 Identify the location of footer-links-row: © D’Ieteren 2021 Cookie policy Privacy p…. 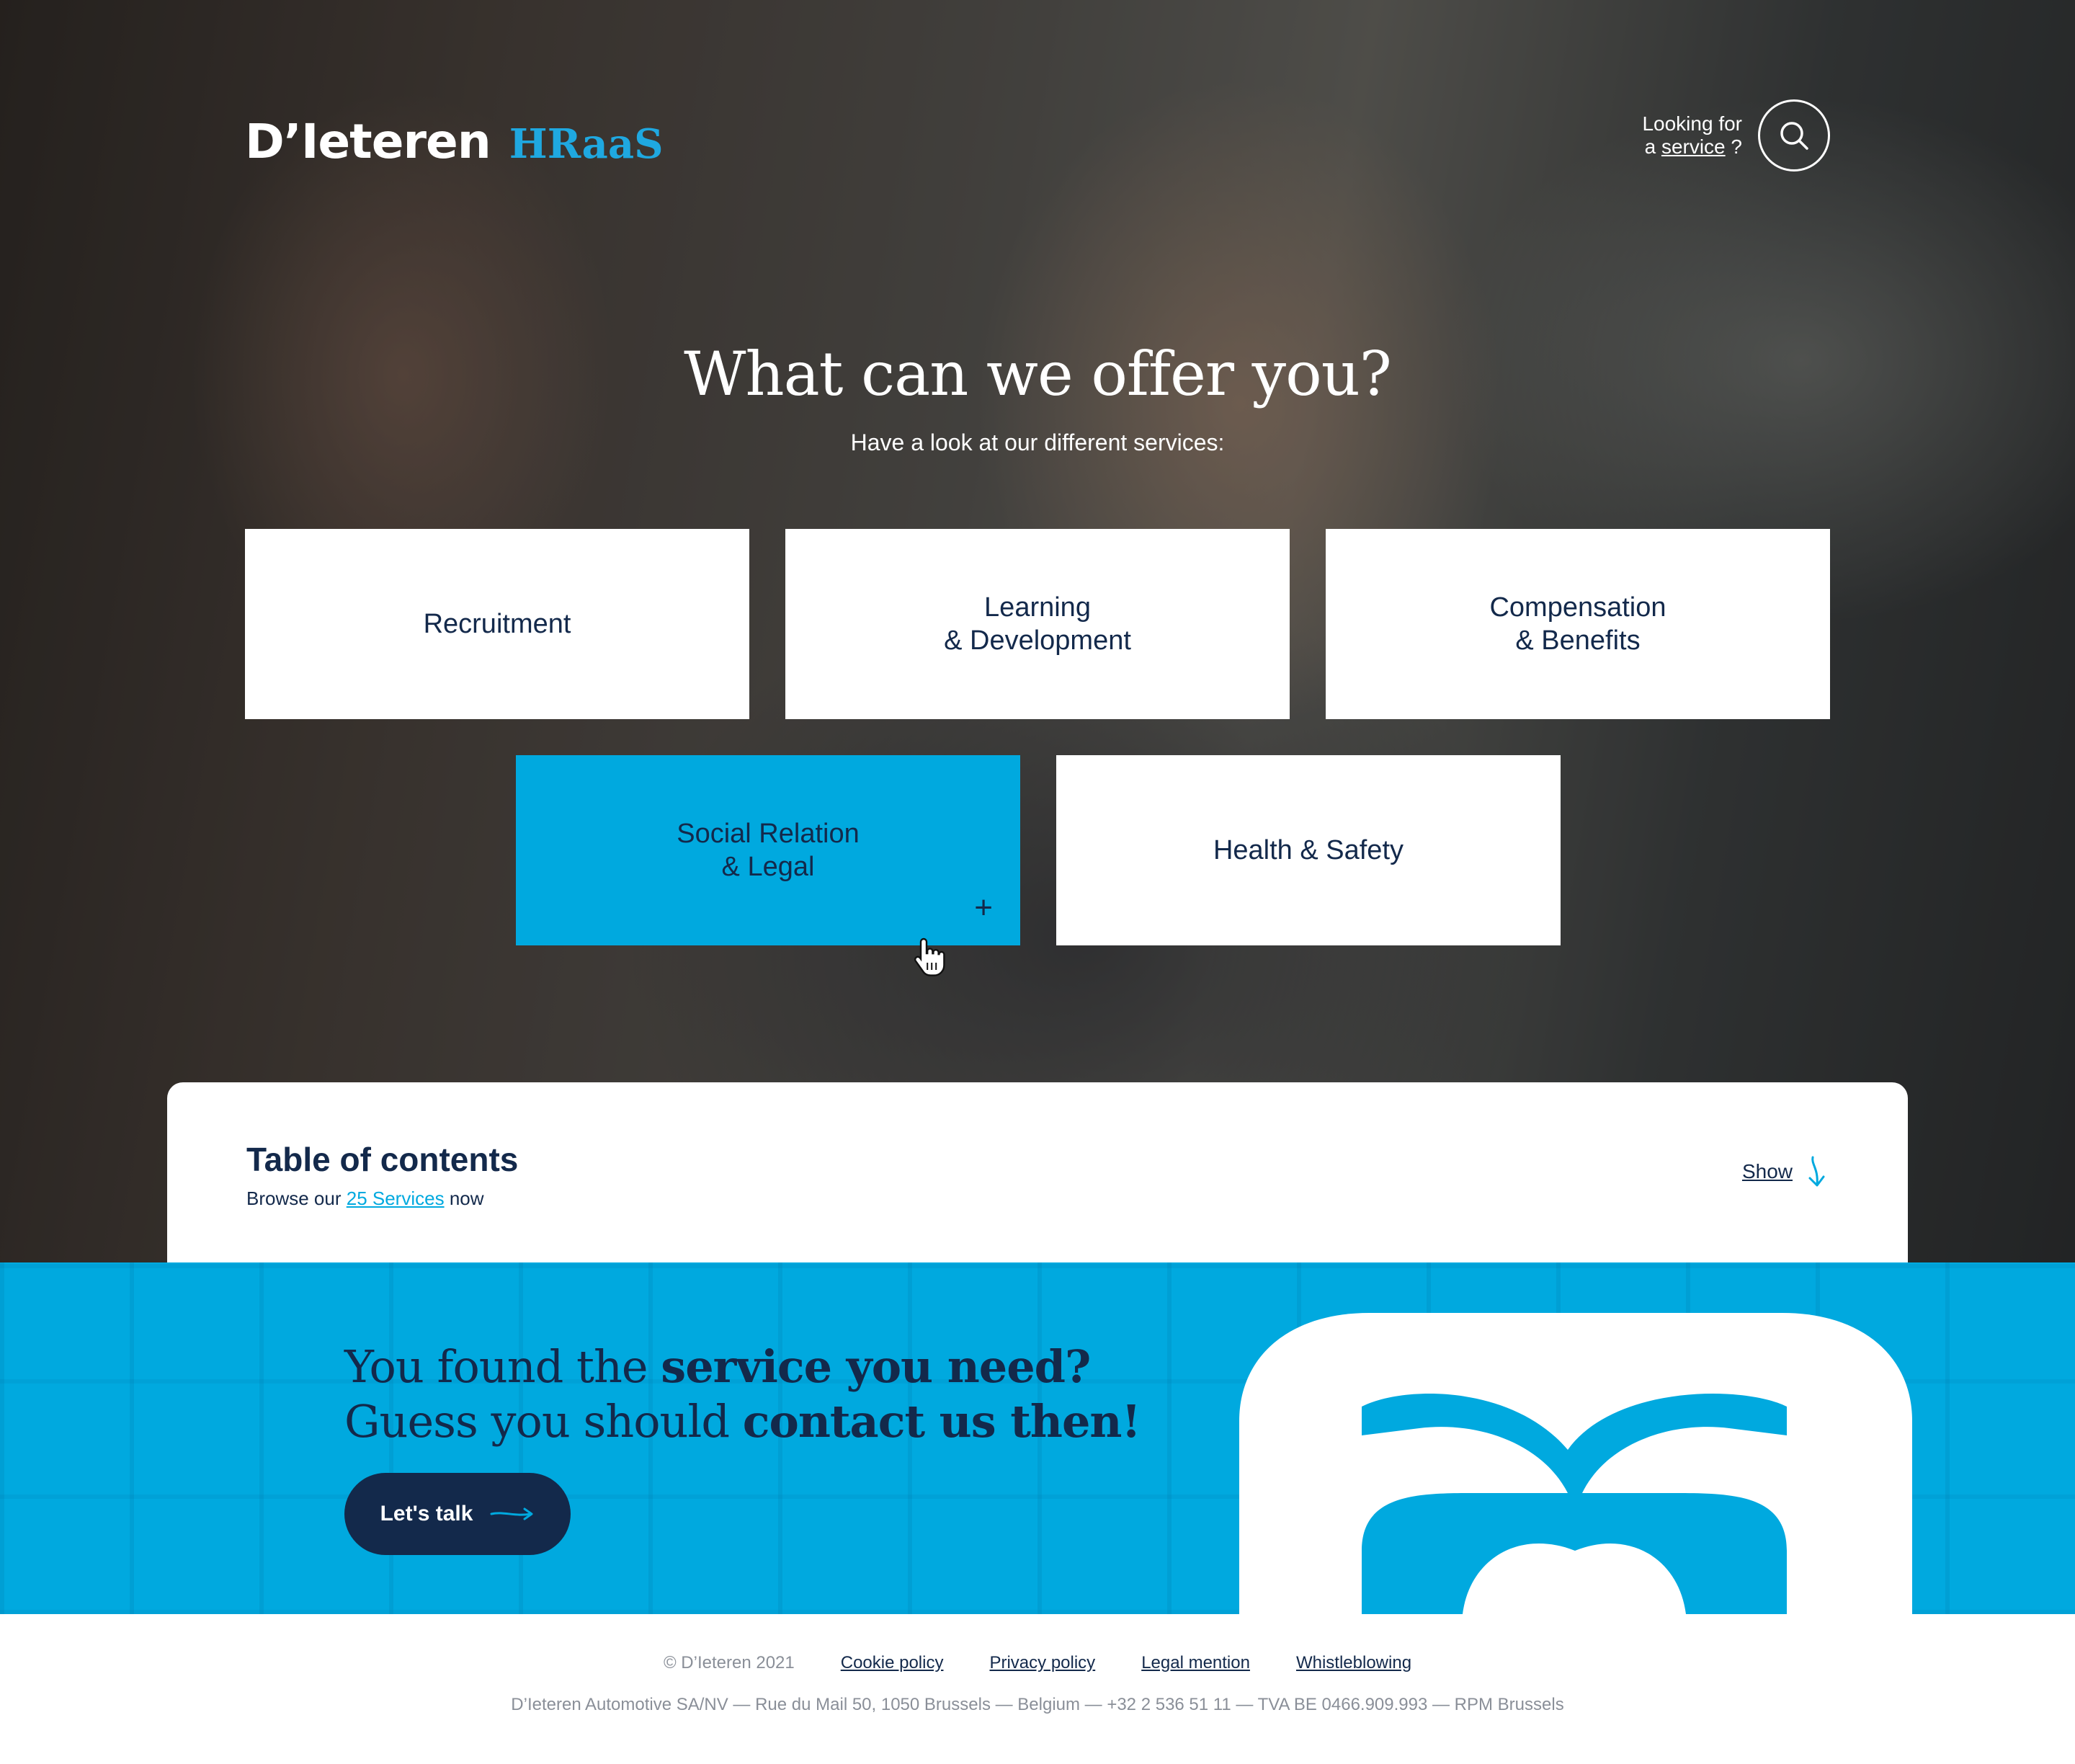
(1037, 1663).